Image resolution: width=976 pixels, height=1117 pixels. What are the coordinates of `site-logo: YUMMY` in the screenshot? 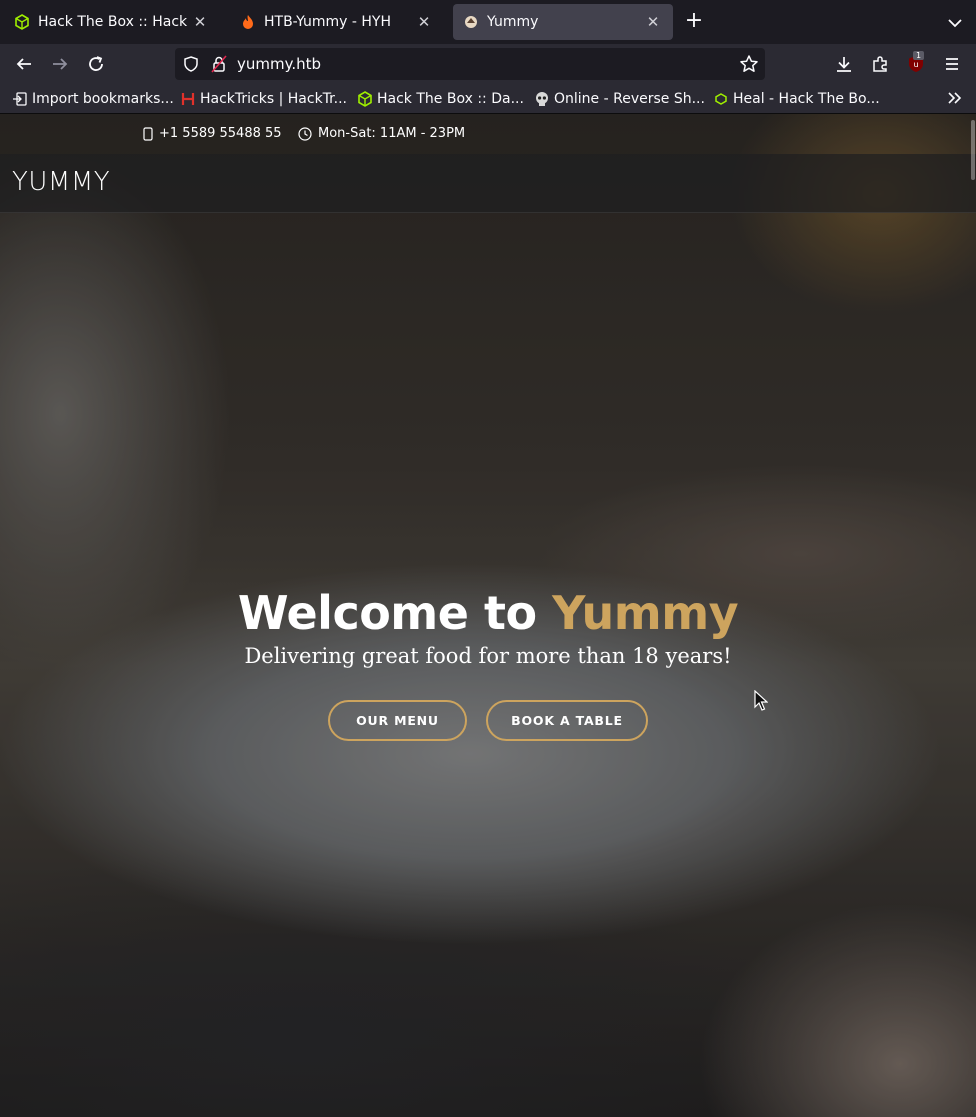 It's located at (61, 182).